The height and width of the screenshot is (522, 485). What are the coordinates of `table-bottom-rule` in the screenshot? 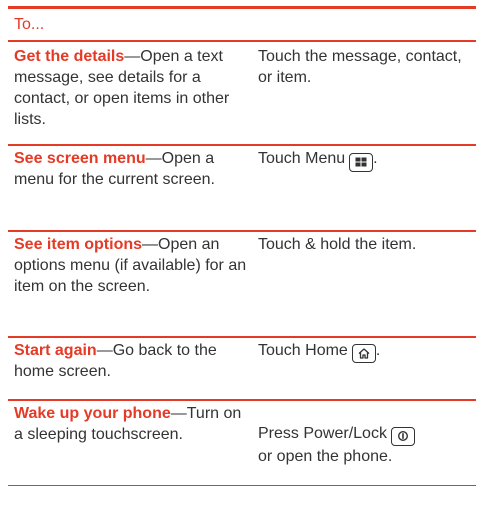 It's located at (242, 485).